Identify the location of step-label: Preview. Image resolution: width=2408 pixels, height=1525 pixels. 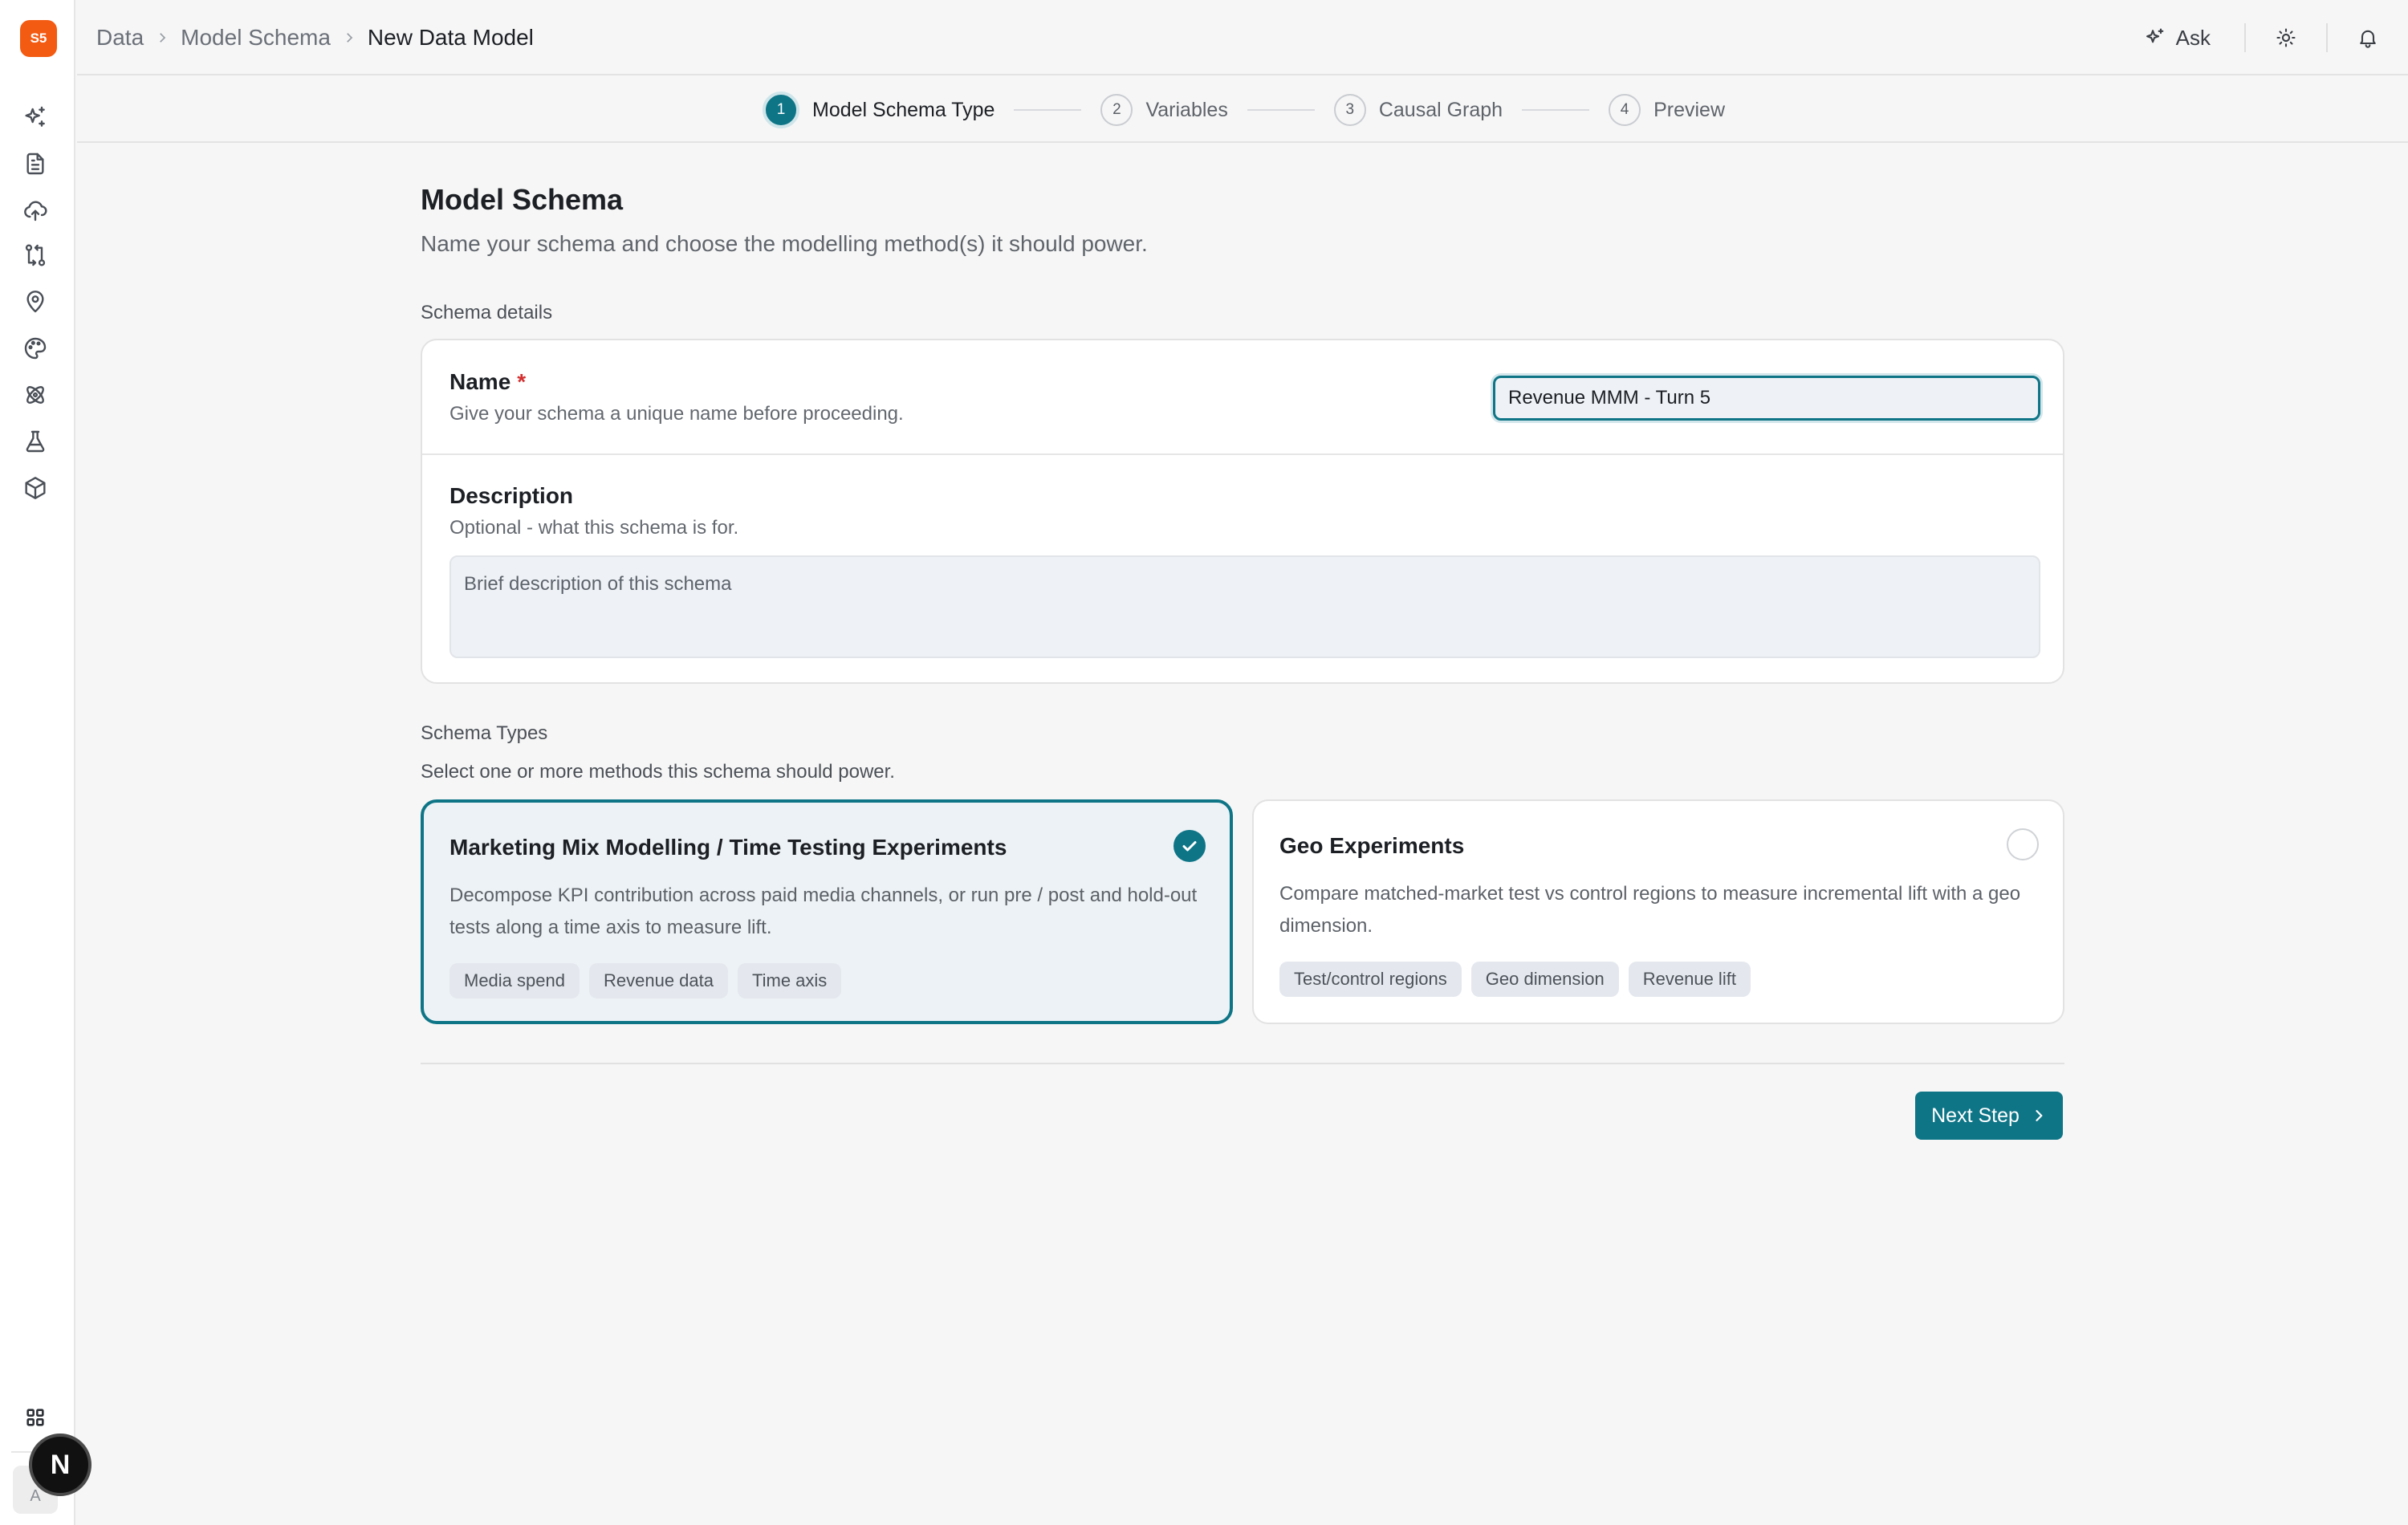
(1689, 110).